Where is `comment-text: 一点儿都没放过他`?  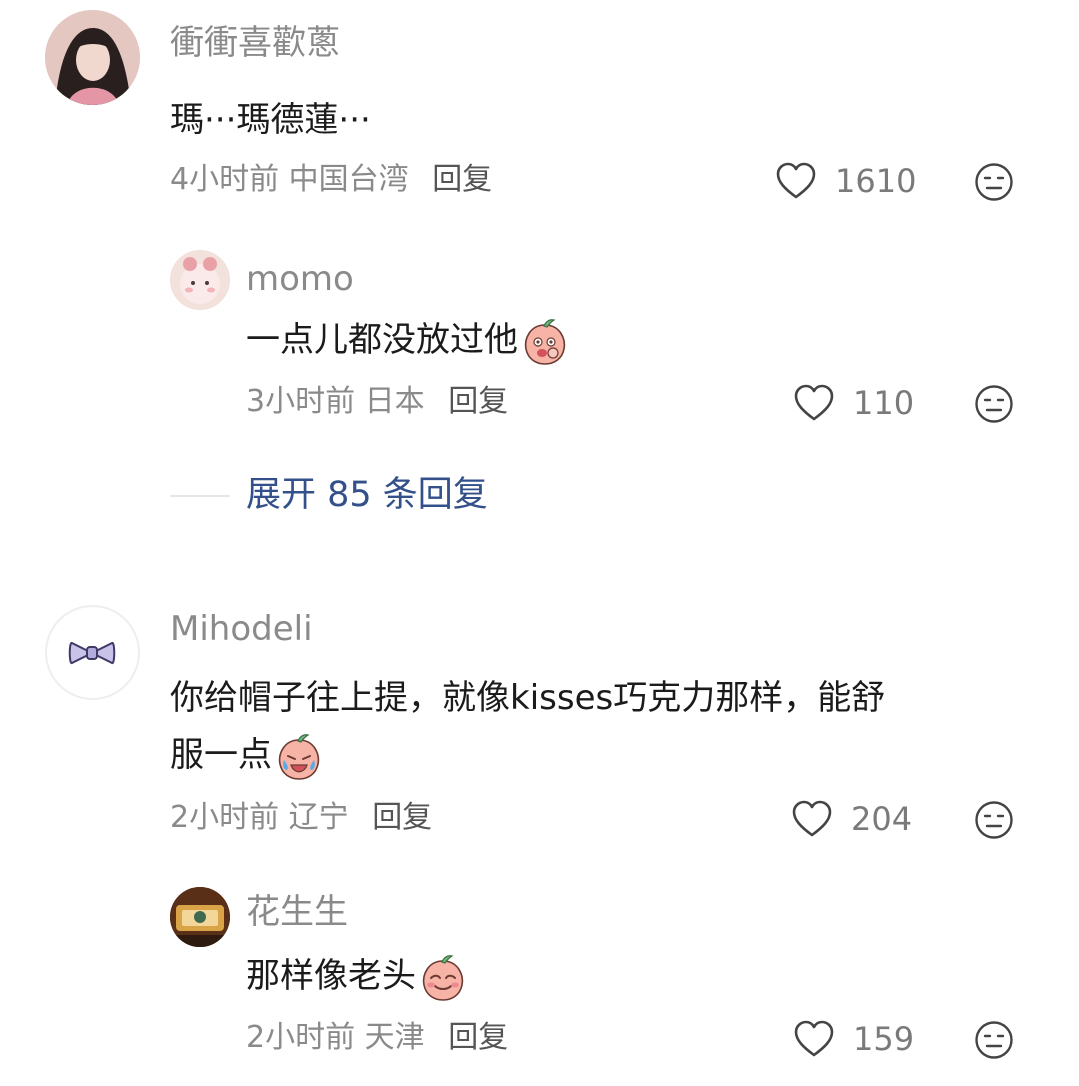
comment-text: 一点儿都没放过他 is located at coordinates (382, 340).